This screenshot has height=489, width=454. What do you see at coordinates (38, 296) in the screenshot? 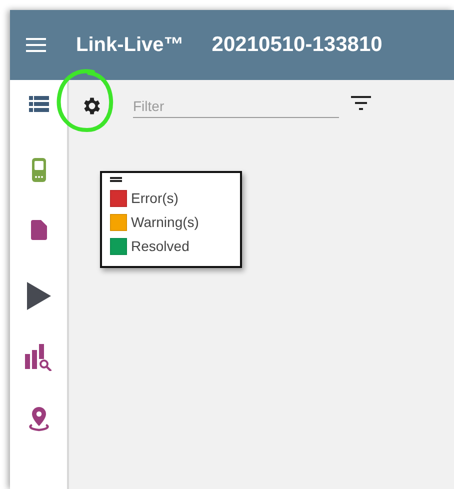
I see `play-icon` at bounding box center [38, 296].